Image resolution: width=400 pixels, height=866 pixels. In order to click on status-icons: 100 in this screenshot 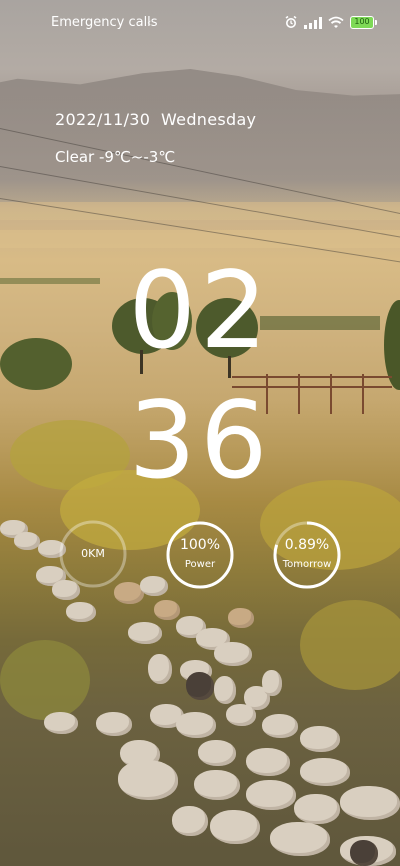, I will do `click(330, 22)`.